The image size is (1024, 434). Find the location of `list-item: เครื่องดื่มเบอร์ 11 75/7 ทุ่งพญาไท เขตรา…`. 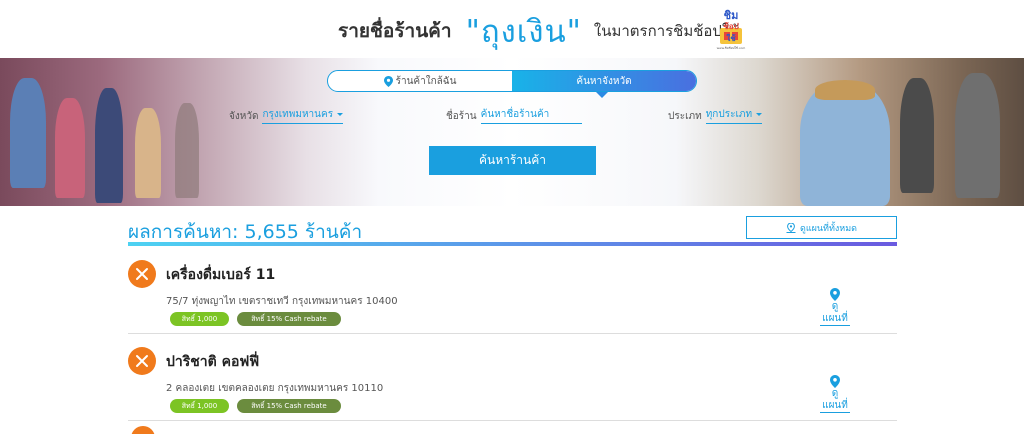

list-item: เครื่องดื่มเบอร์ 11 75/7 ทุ่งพญาไท เขตรา… is located at coordinates (512, 291).